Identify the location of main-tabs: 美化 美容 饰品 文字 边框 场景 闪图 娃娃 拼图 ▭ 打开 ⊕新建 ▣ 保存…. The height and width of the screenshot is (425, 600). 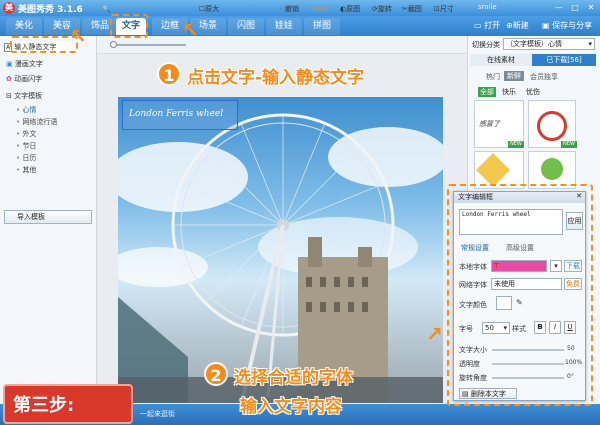
(300, 26).